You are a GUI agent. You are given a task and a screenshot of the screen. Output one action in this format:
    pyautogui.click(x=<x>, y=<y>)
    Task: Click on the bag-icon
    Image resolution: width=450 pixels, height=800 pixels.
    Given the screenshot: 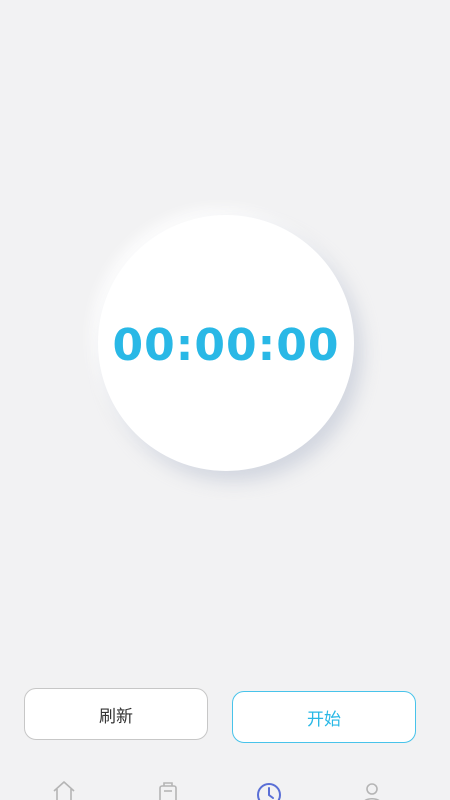 What is the action you would take?
    pyautogui.click(x=168, y=791)
    